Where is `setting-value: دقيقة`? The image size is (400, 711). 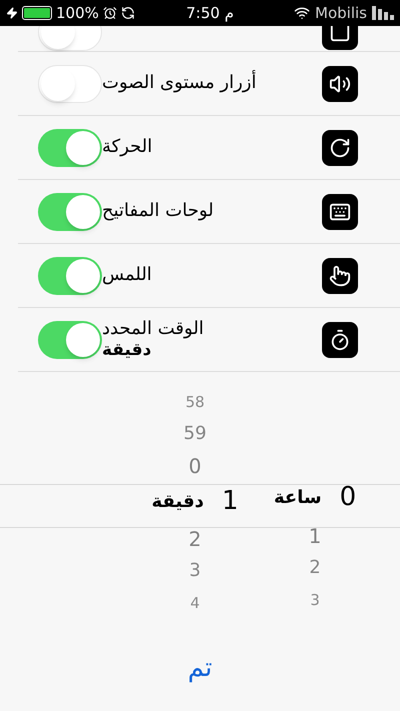 setting-value: دقيقة is located at coordinates (127, 351).